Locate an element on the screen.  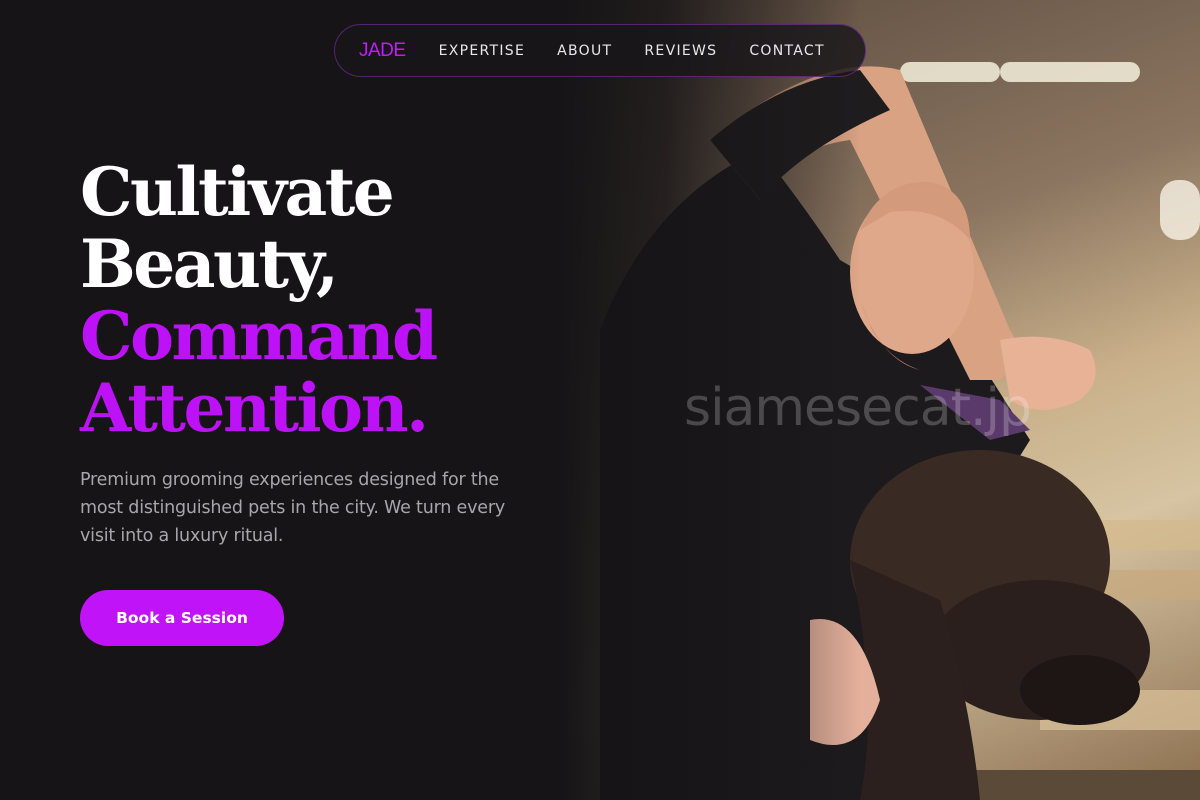
nav-link-contact: CONTACT is located at coordinates (787, 51).